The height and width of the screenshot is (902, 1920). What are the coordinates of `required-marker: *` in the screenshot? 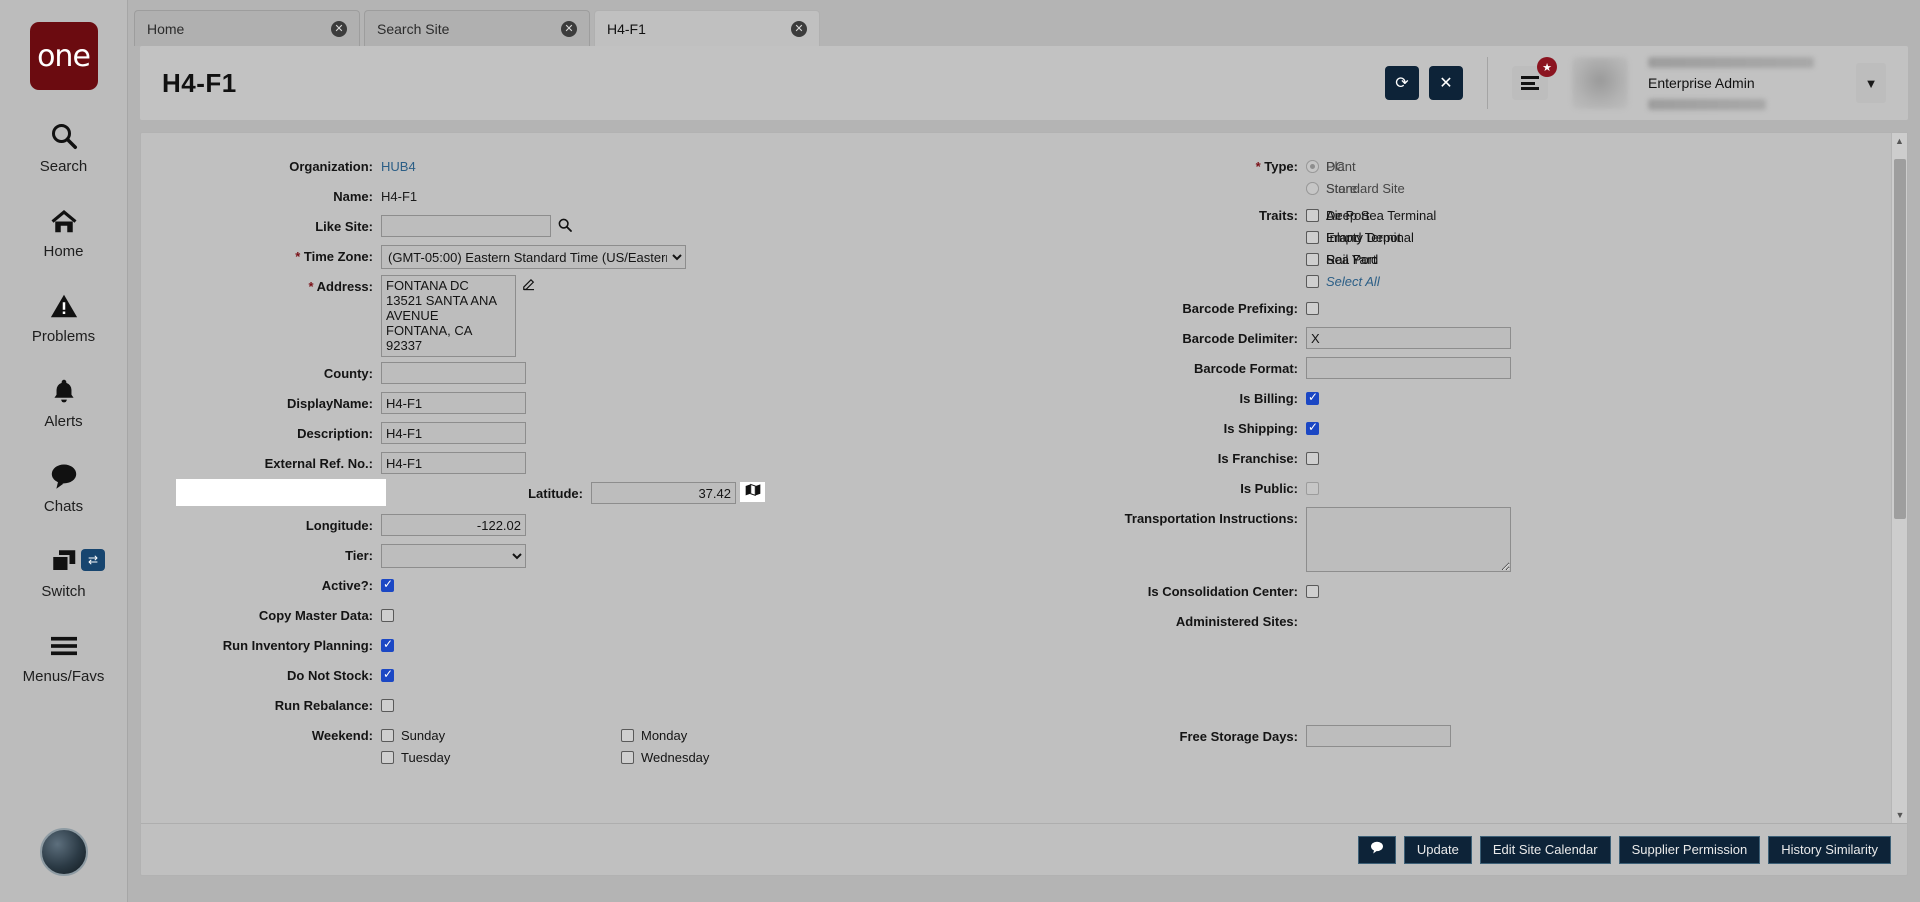 It's located at (298, 256).